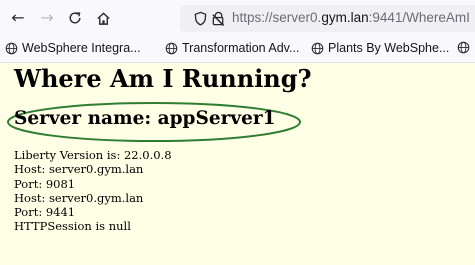 The width and height of the screenshot is (475, 265). I want to click on home-button, so click(103, 18).